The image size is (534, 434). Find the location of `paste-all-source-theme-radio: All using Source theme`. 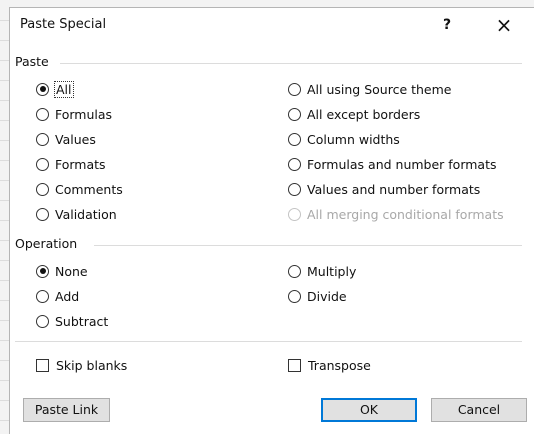

paste-all-source-theme-radio: All using Source theme is located at coordinates (370, 89).